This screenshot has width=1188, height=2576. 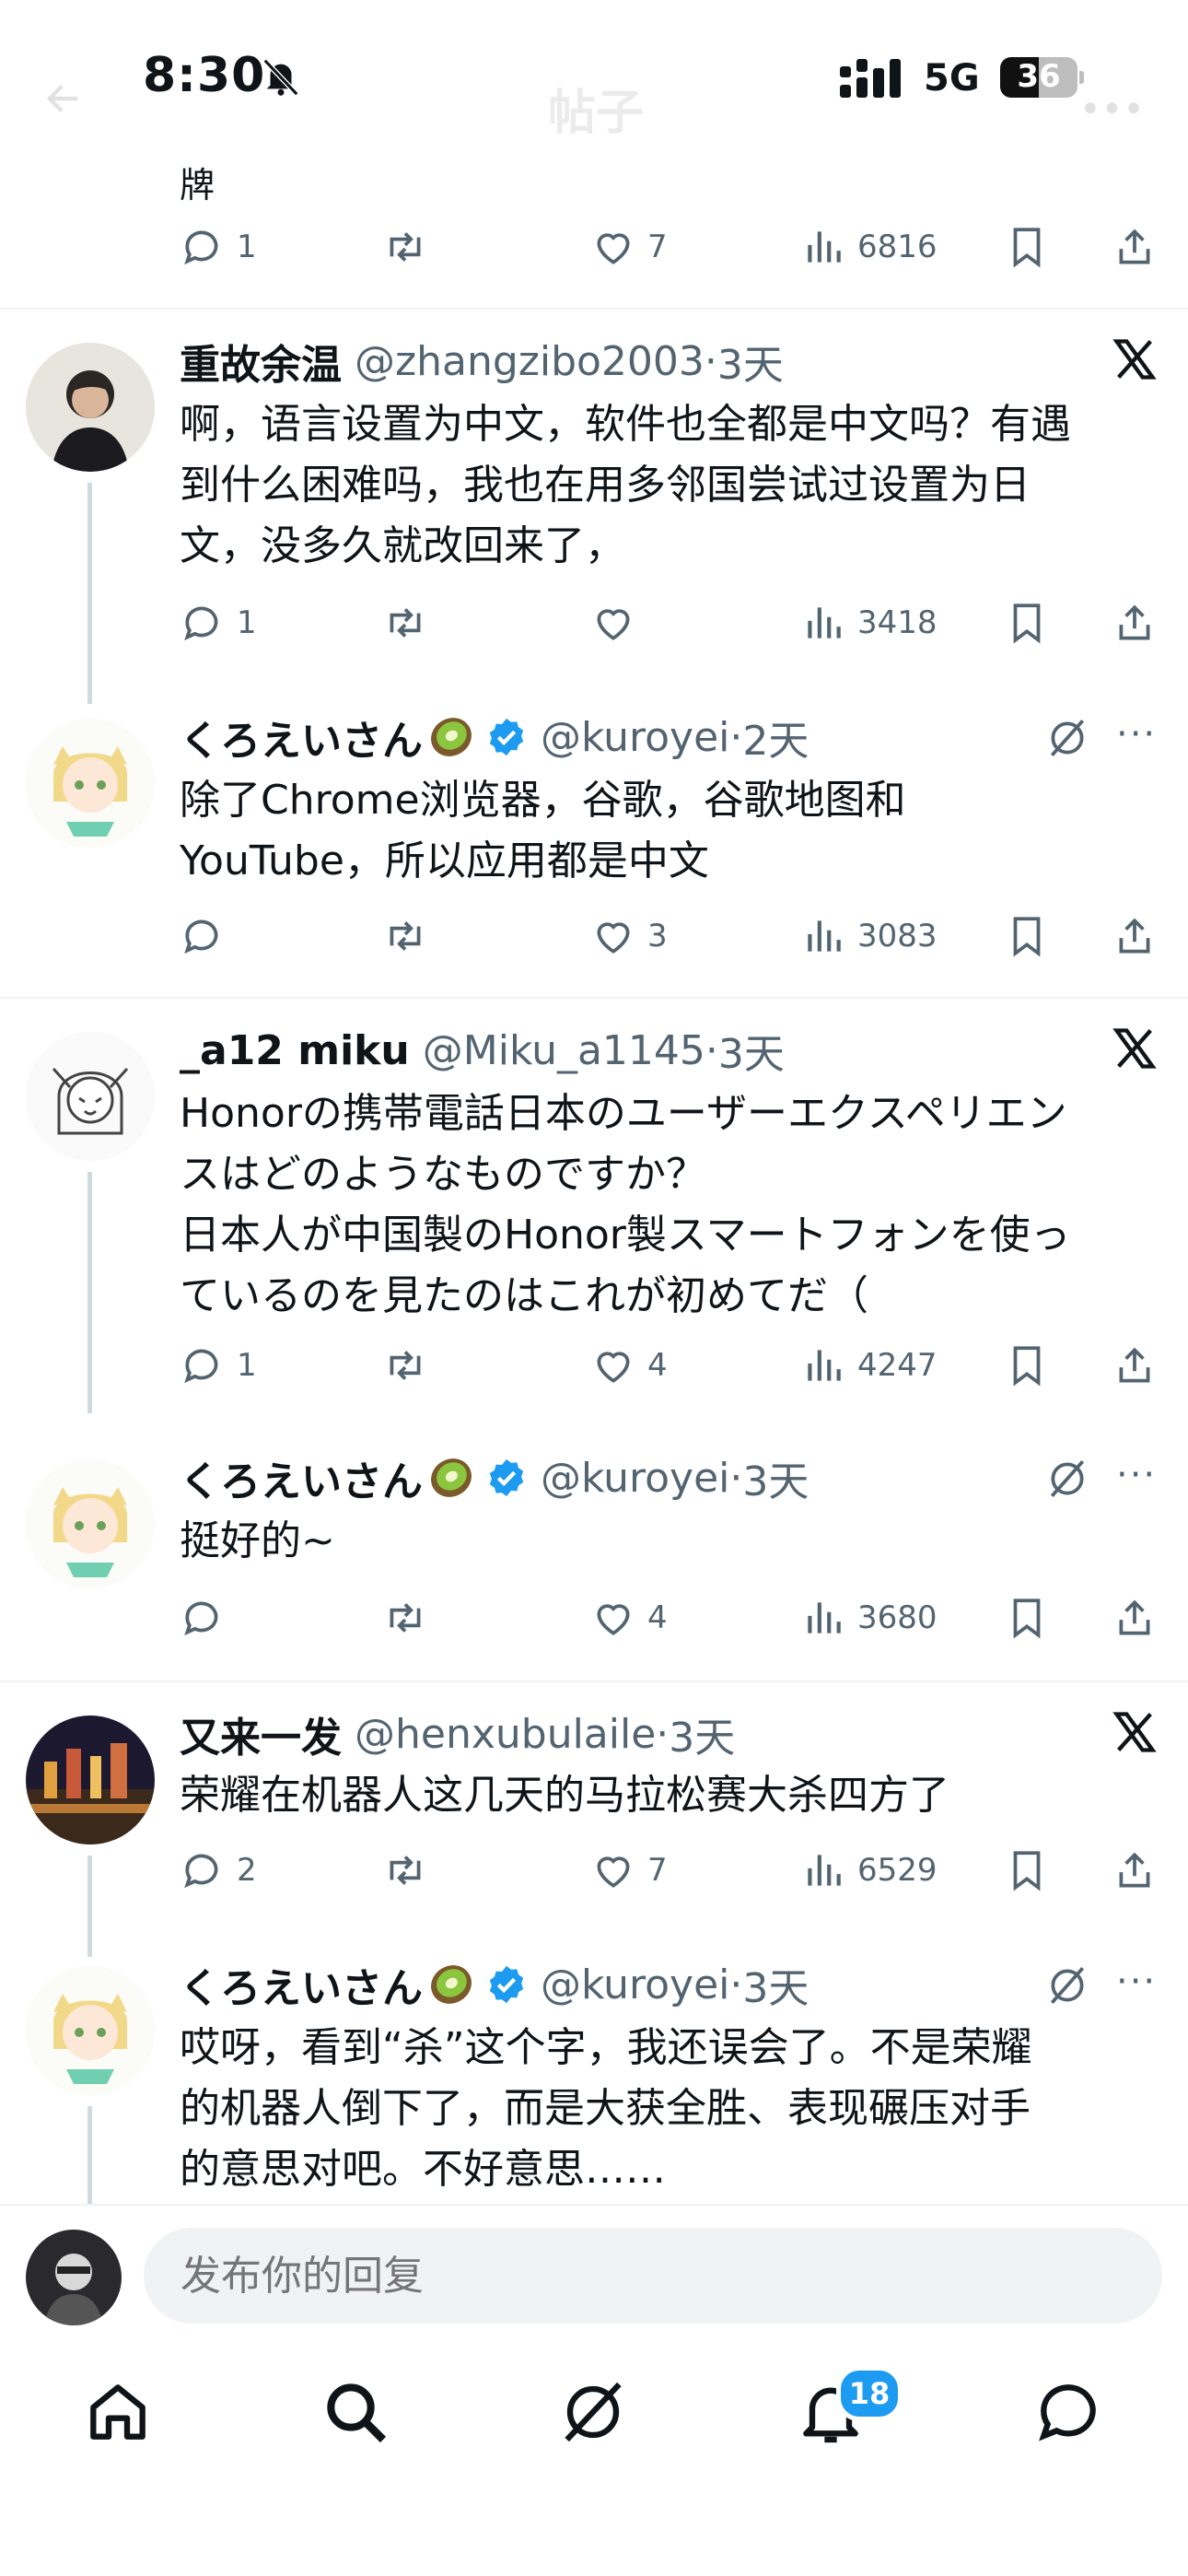 I want to click on tweet-header: くろえいさん @kuroyei · 2天, so click(x=494, y=737).